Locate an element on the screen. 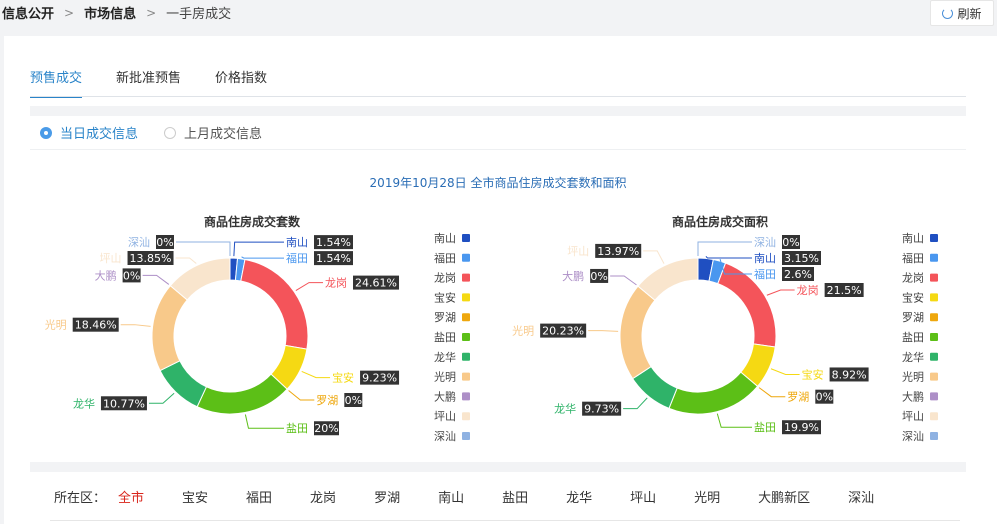  legend-label: 龙岗 is located at coordinates (445, 278).